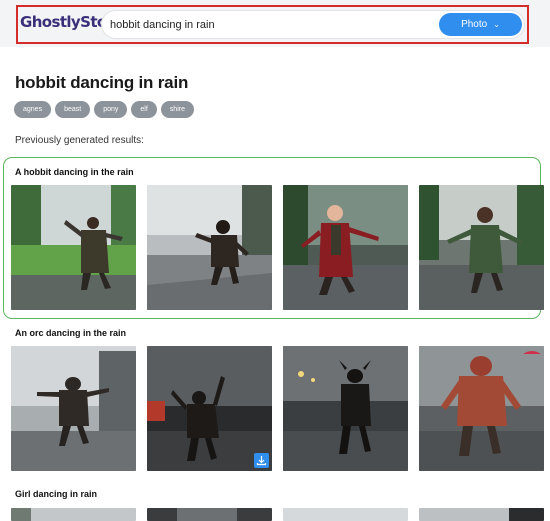 This screenshot has height=521, width=550. I want to click on tag-agnes: agnes, so click(33, 109).